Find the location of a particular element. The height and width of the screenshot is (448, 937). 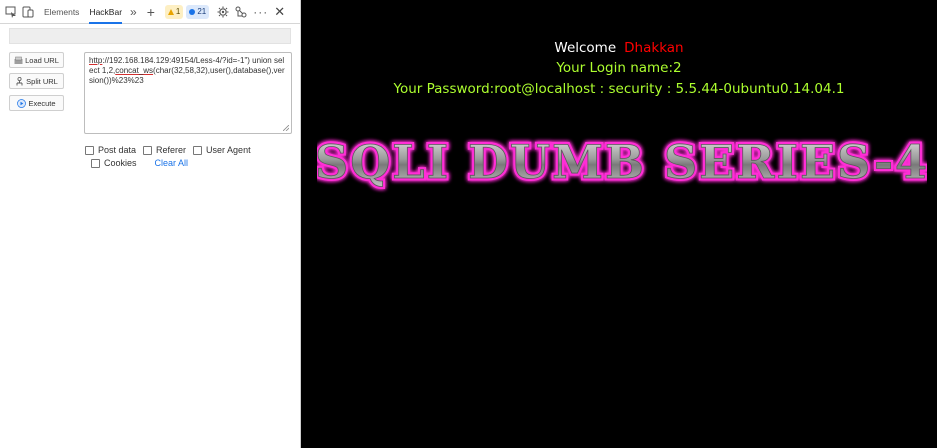

add-tab-icon: + is located at coordinates (151, 12).